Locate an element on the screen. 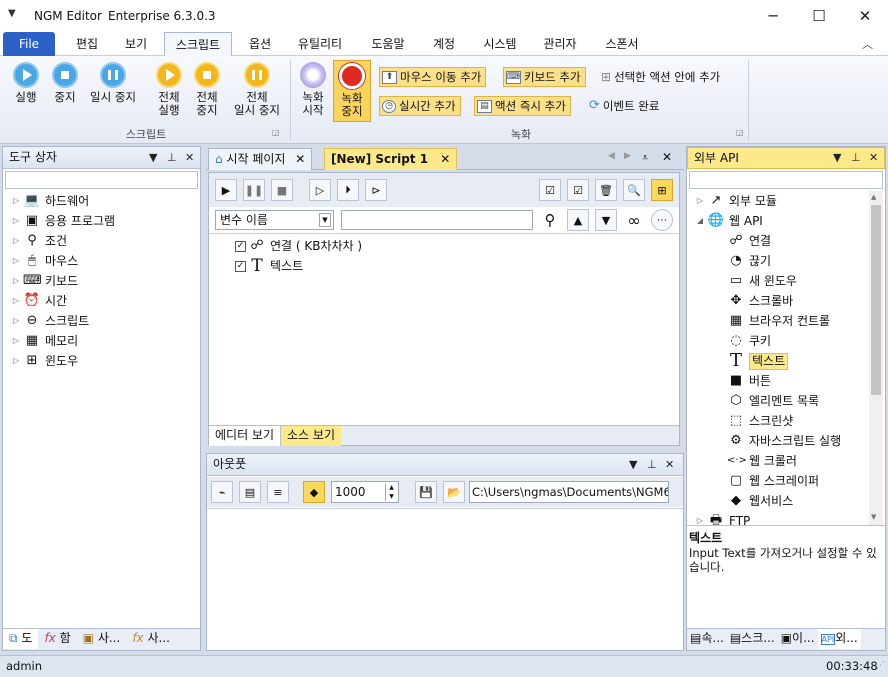  tree-item-new-window: ▭ 새 윈도우 is located at coordinates (762, 281).